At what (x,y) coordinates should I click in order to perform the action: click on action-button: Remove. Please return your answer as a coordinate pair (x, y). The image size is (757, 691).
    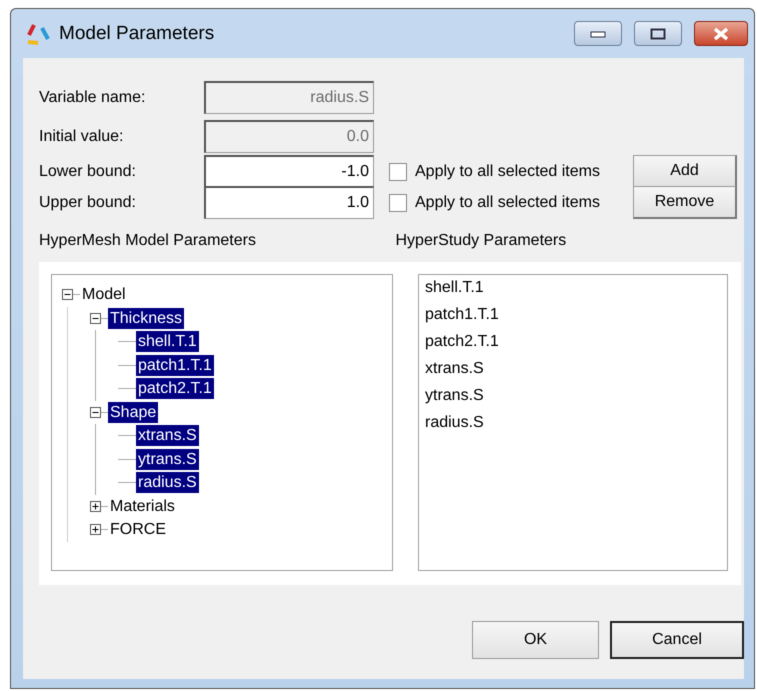
    Looking at the image, I should click on (685, 202).